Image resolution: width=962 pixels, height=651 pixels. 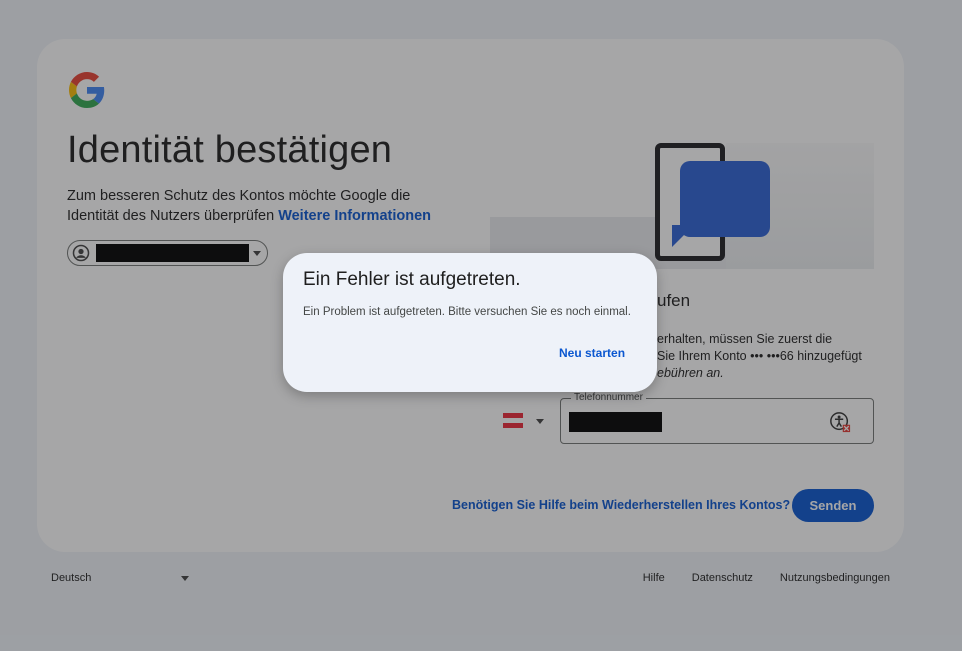 What do you see at coordinates (412, 279) in the screenshot?
I see `dialog-title: Ein Fehler ist aufgetreten.` at bounding box center [412, 279].